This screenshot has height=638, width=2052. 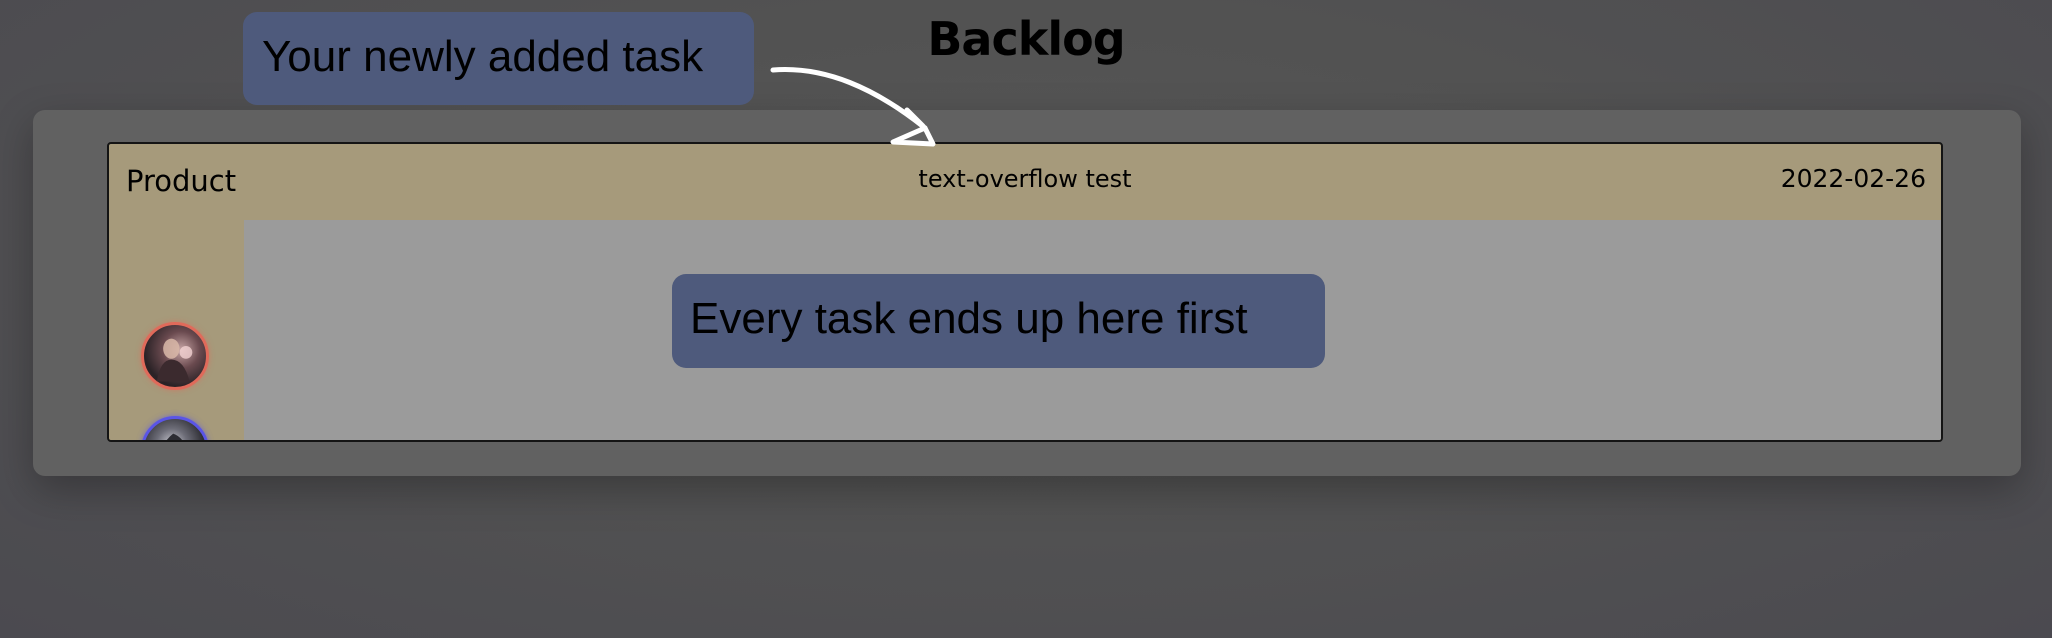 I want to click on task-assignees, so click(x=176, y=330).